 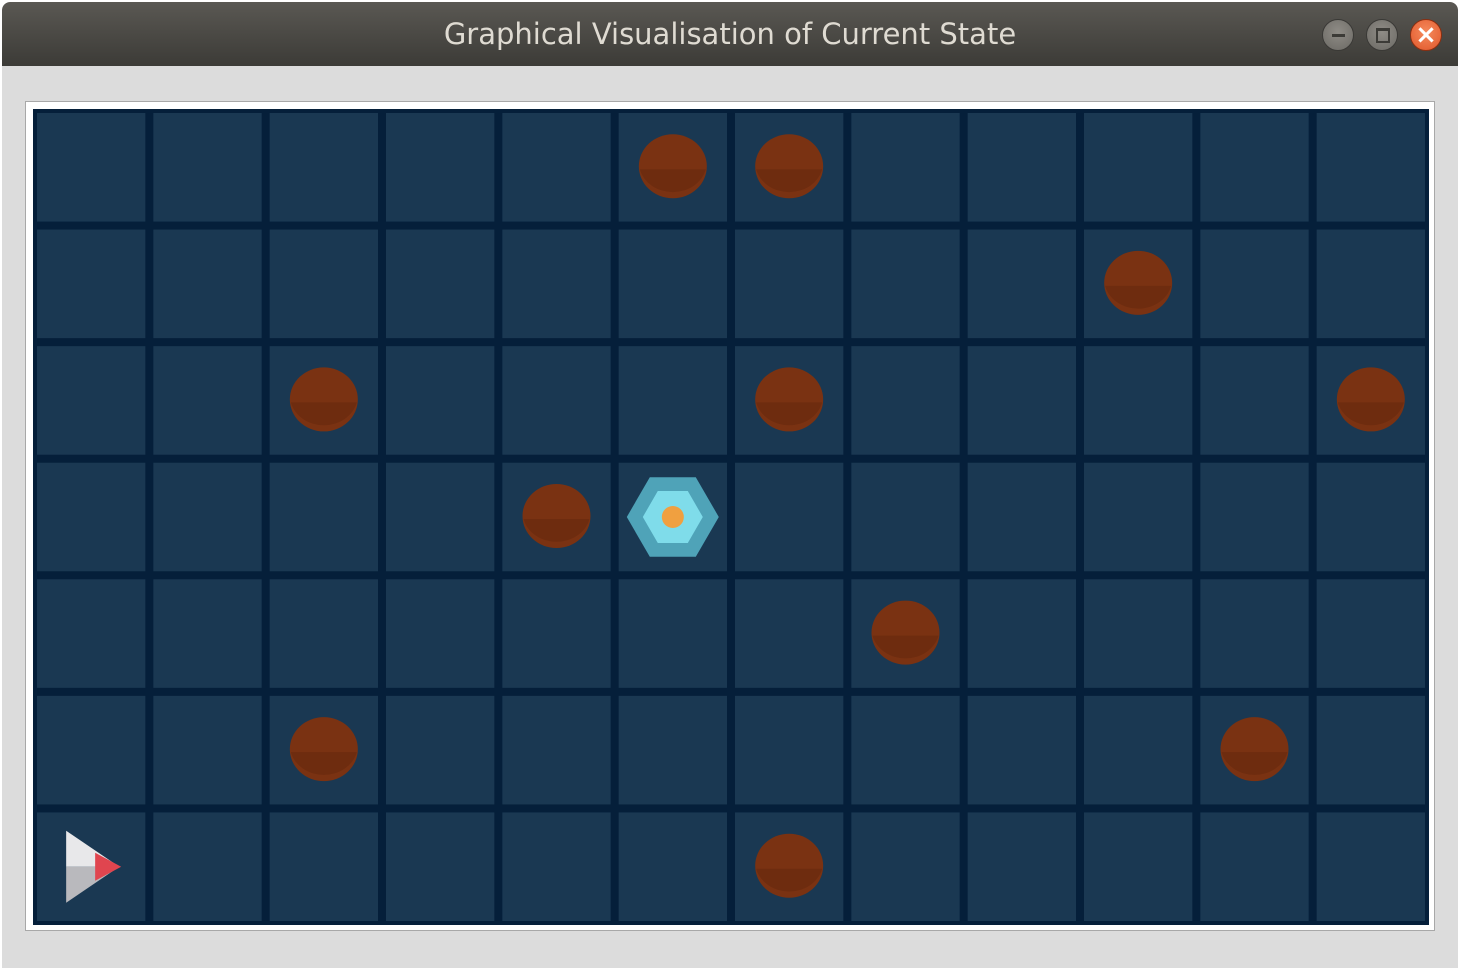 I want to click on window-title: Graphical Visualisation of Current State, so click(x=730, y=34).